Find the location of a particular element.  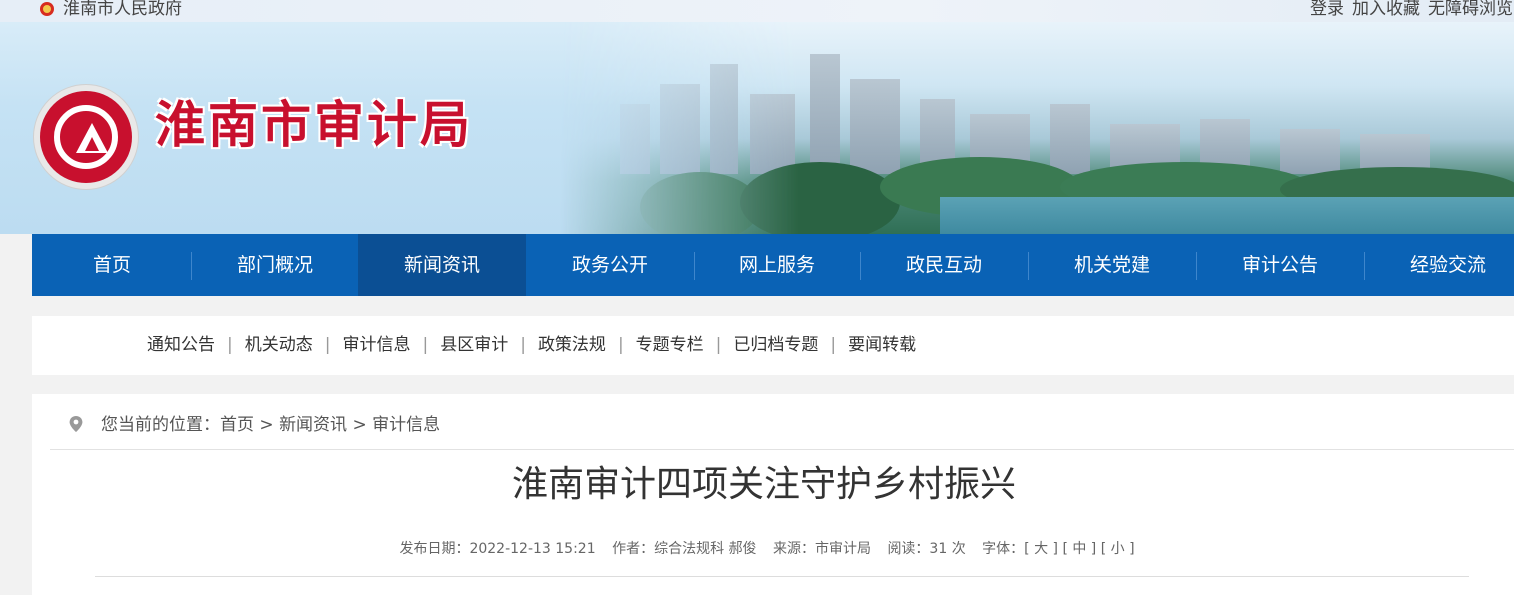

sub-nav: 通知公告 | 机关动态 | 审计信息 | 县区审计 | 政策法规 | 专题专栏 | 已归档专题 | 要闻转载 is located at coordinates (773, 345).